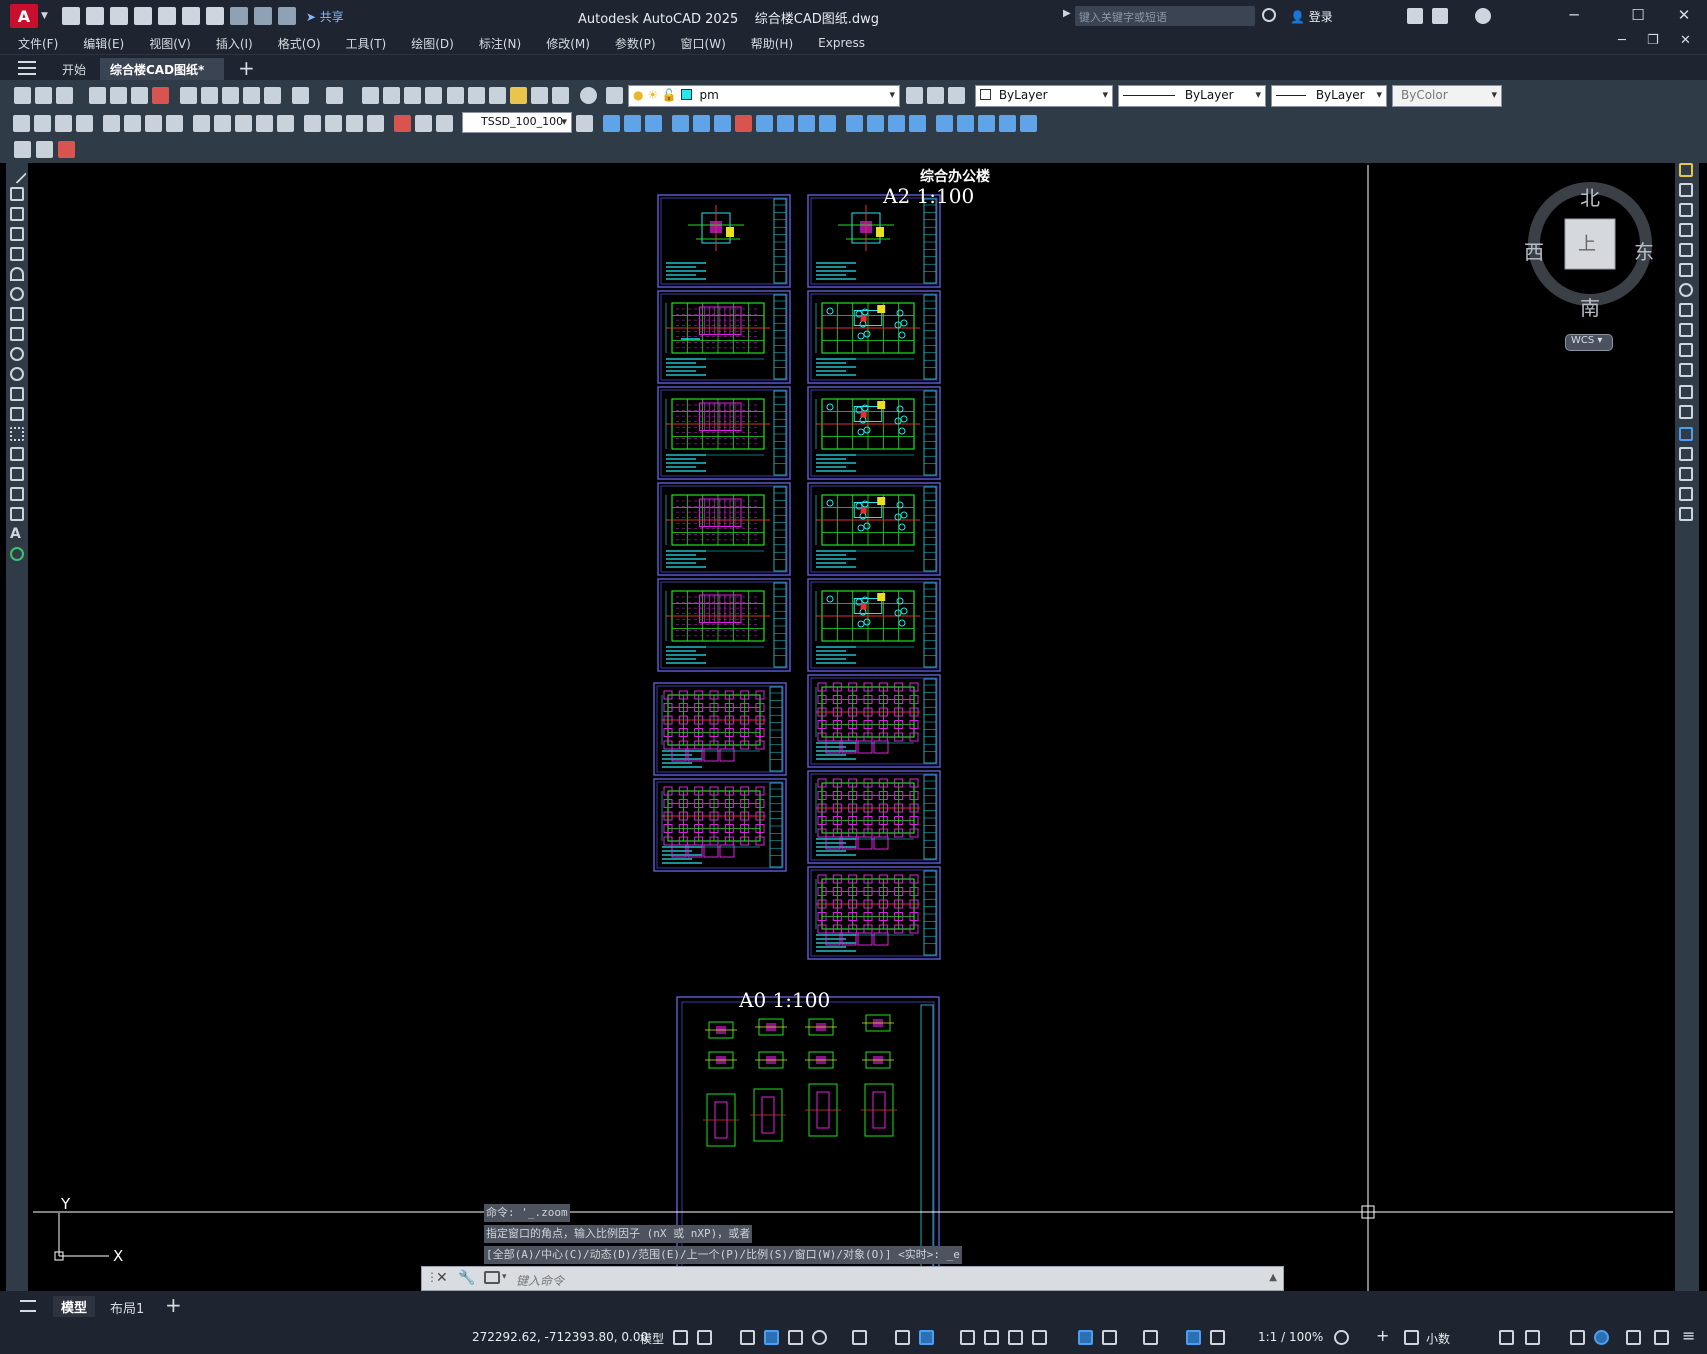 The width and height of the screenshot is (1707, 1354). What do you see at coordinates (1686, 412) in the screenshot?
I see `break-icon` at bounding box center [1686, 412].